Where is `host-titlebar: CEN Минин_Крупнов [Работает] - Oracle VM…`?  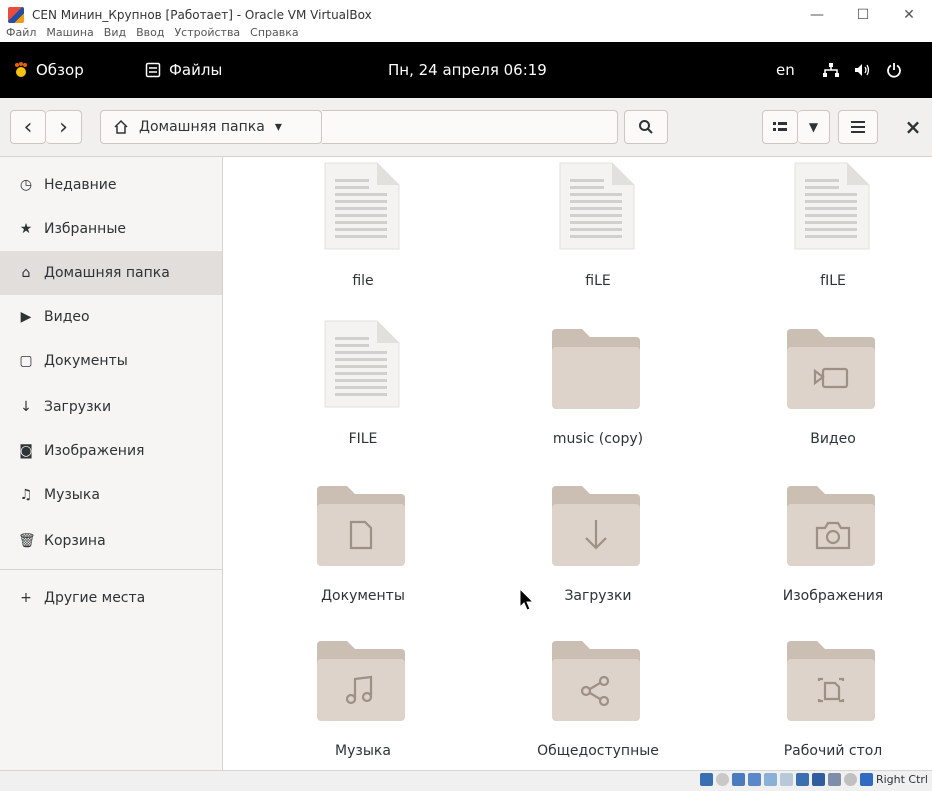 host-titlebar: CEN Минин_Крупнов [Работает] - Oracle VM… is located at coordinates (466, 21).